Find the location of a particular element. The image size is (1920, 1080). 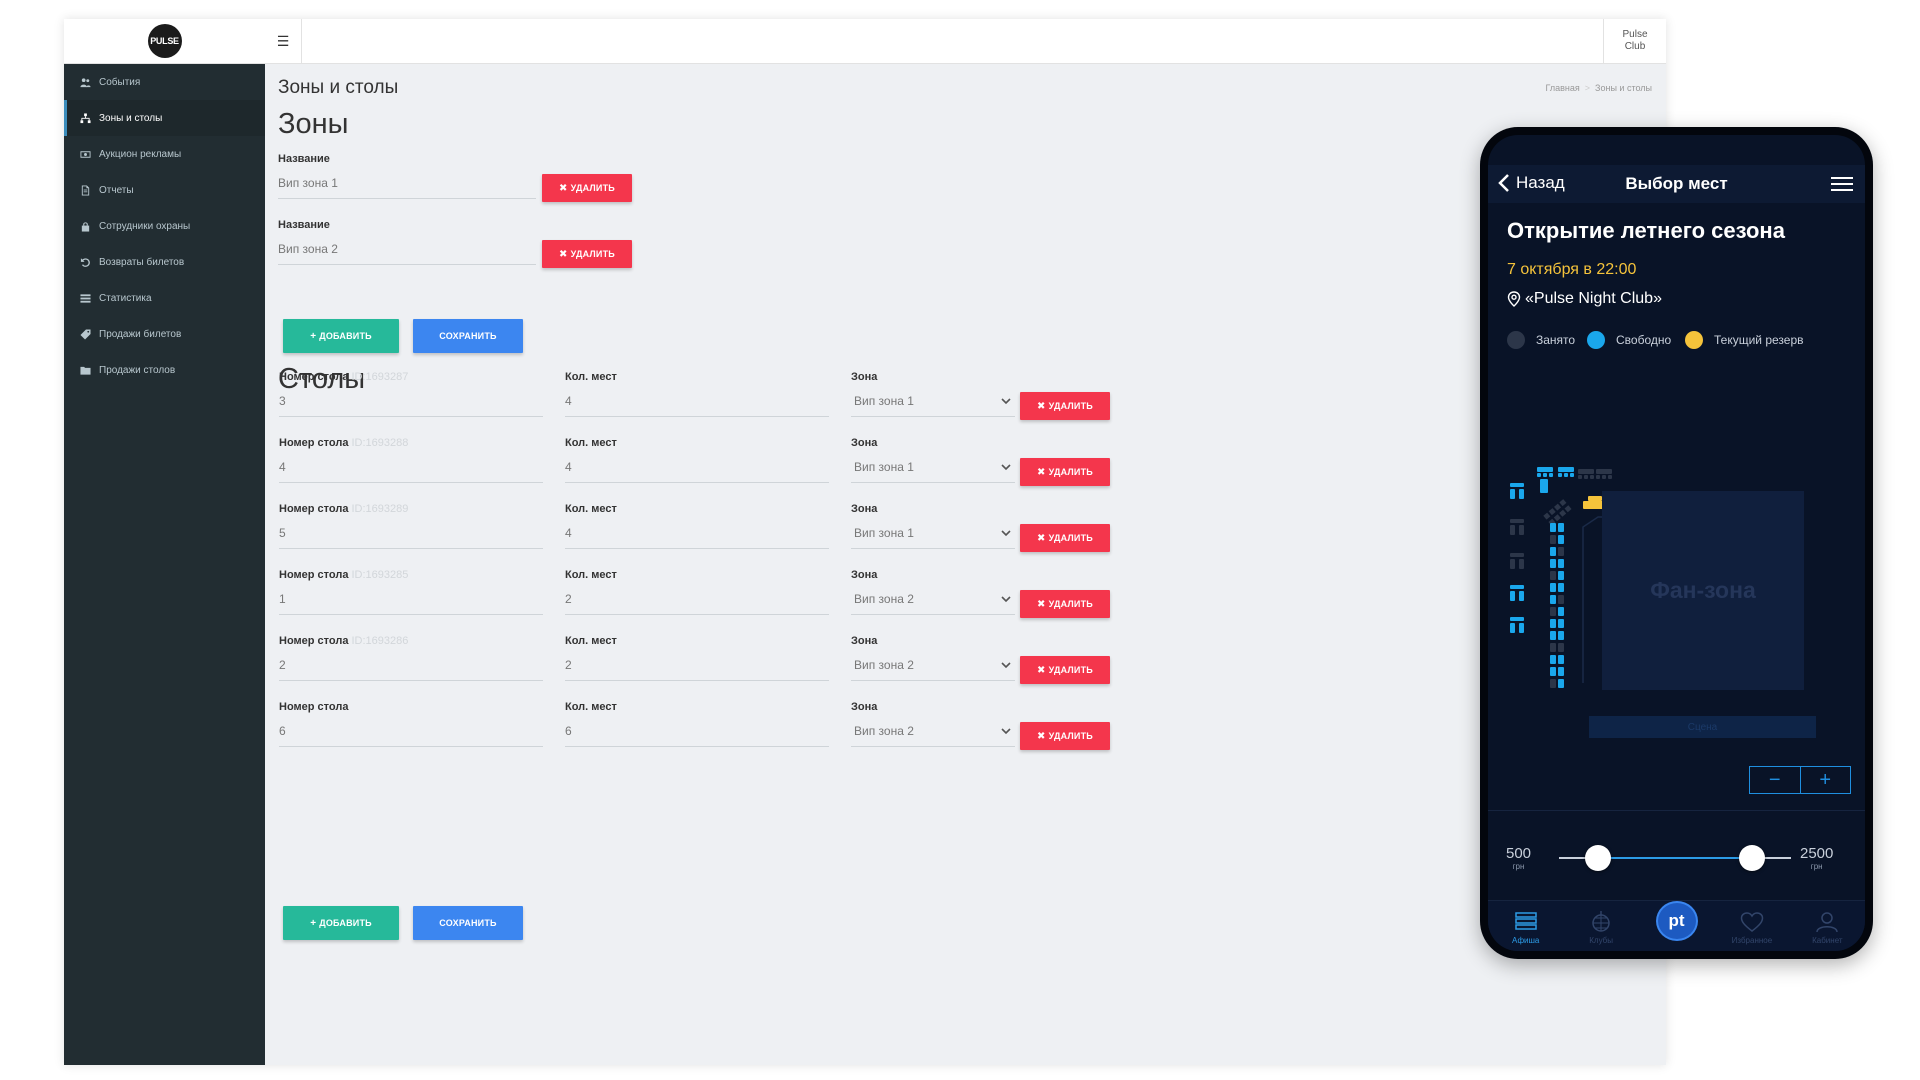

pulse-logo: PULSE is located at coordinates (164, 41).